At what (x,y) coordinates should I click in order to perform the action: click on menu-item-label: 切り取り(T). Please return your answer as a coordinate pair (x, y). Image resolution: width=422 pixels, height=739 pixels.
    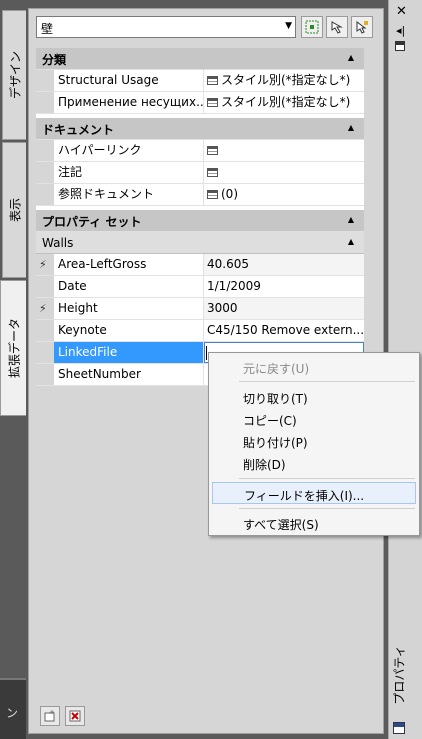
    Looking at the image, I should click on (275, 399).